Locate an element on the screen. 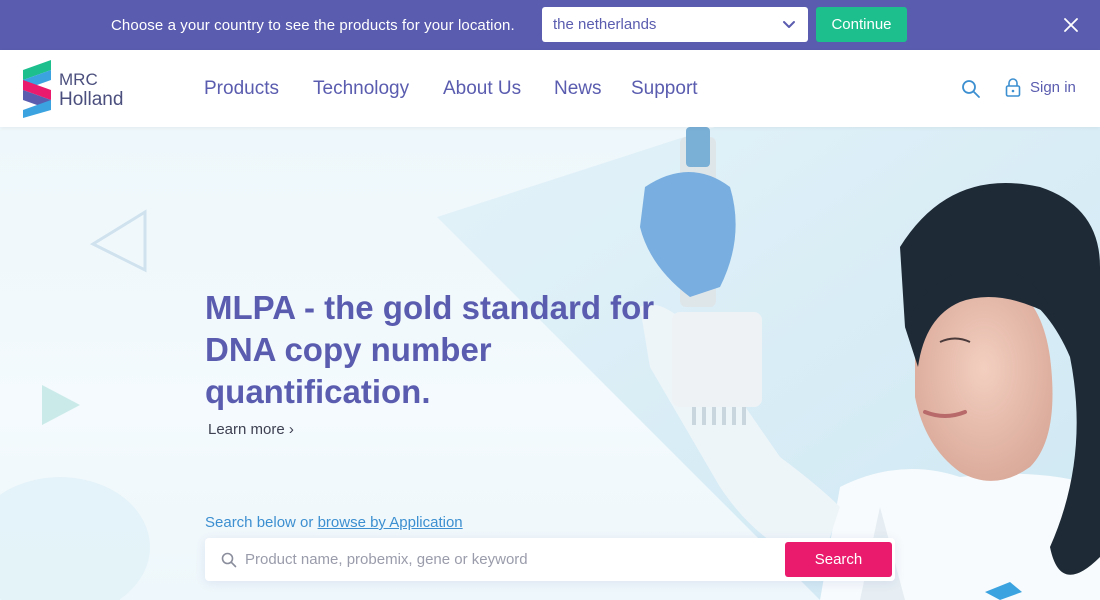 The image size is (1100, 600). browse-by-application-link: browse by Application is located at coordinates (390, 522).